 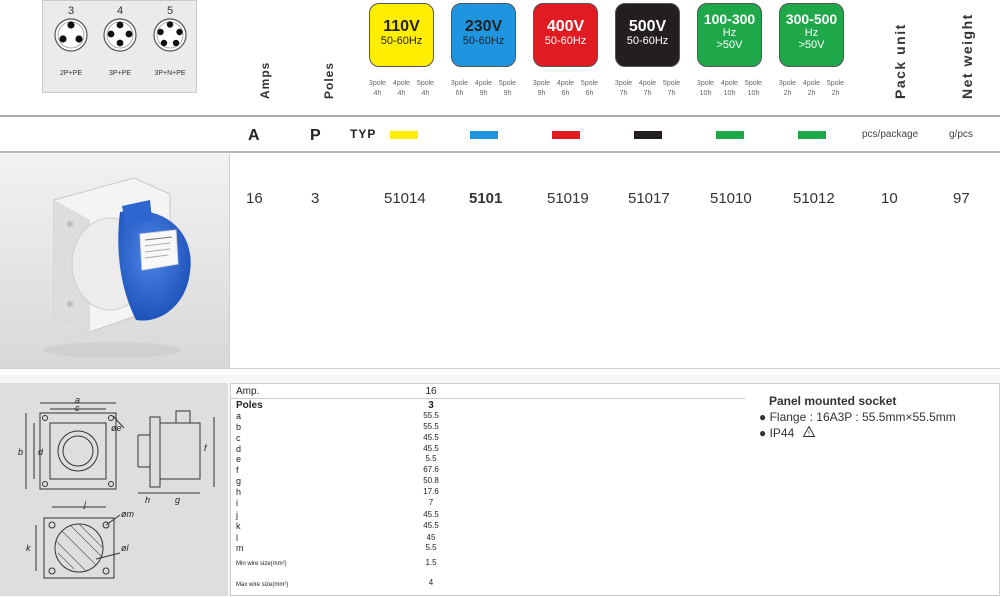 I want to click on pin-count: 5, so click(x=170, y=11).